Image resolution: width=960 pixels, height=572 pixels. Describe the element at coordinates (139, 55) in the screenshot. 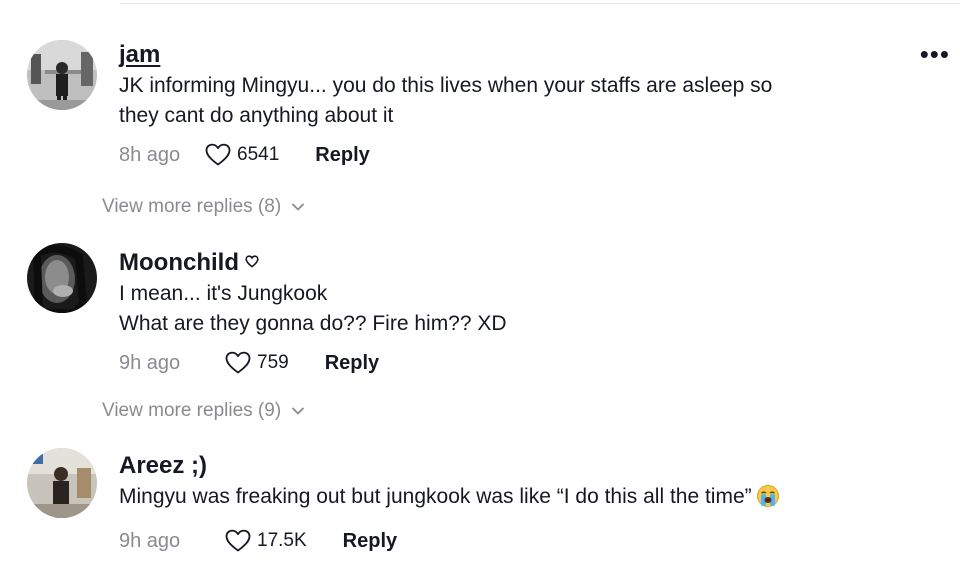

I see `username: jam` at that location.